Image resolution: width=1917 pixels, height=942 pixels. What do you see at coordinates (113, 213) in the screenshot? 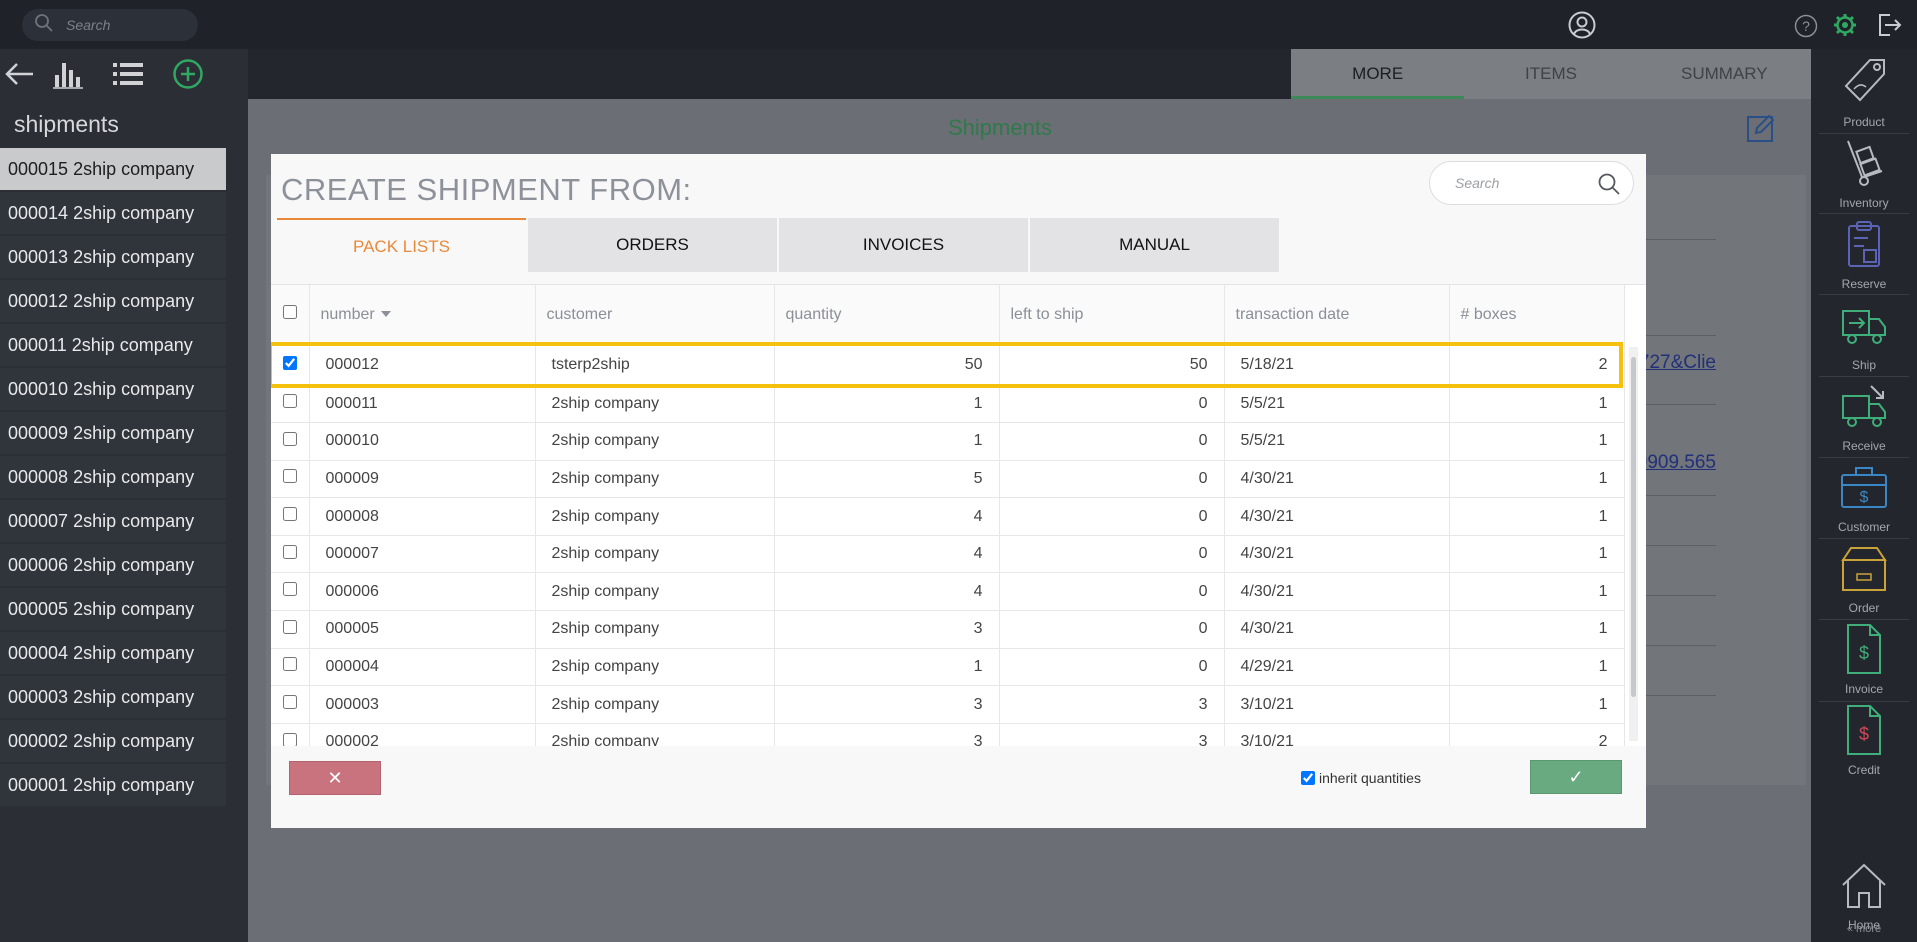
I see `shipment-list-item: 000014 2ship company` at bounding box center [113, 213].